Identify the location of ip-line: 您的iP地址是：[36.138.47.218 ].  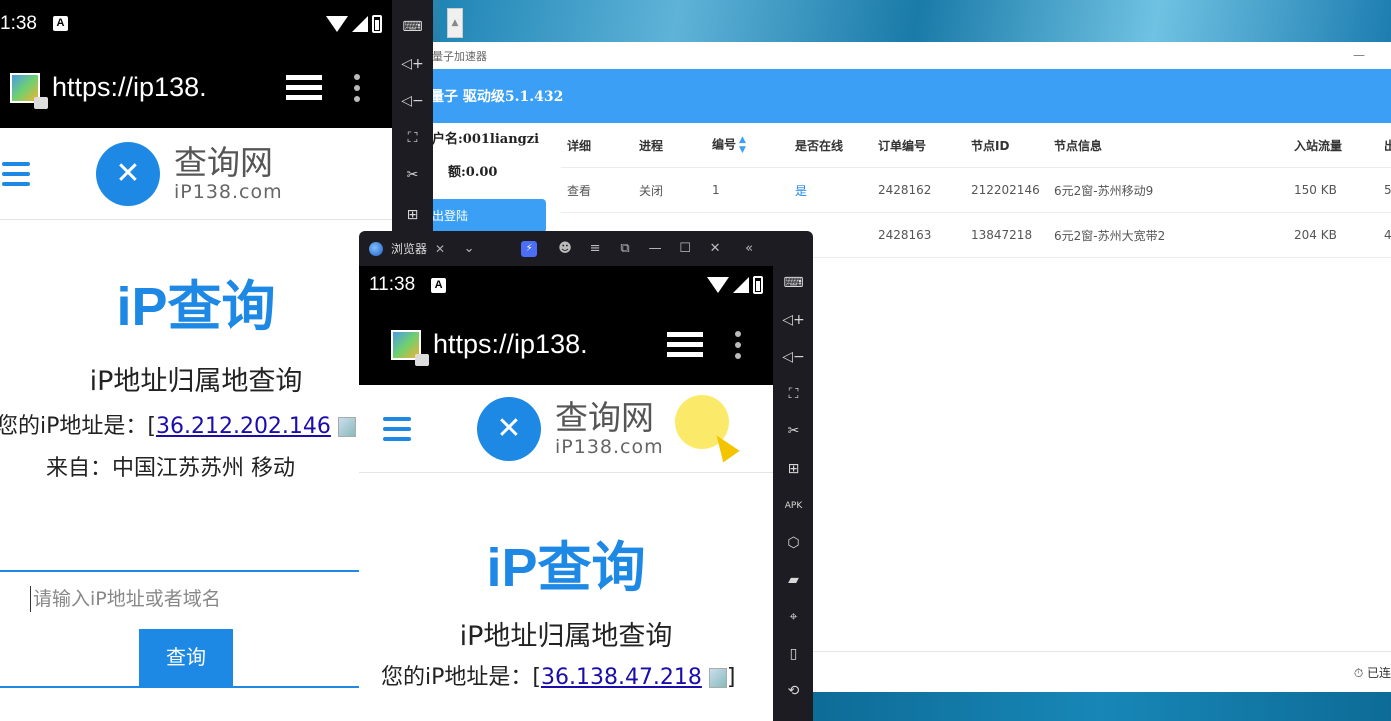
(577, 675).